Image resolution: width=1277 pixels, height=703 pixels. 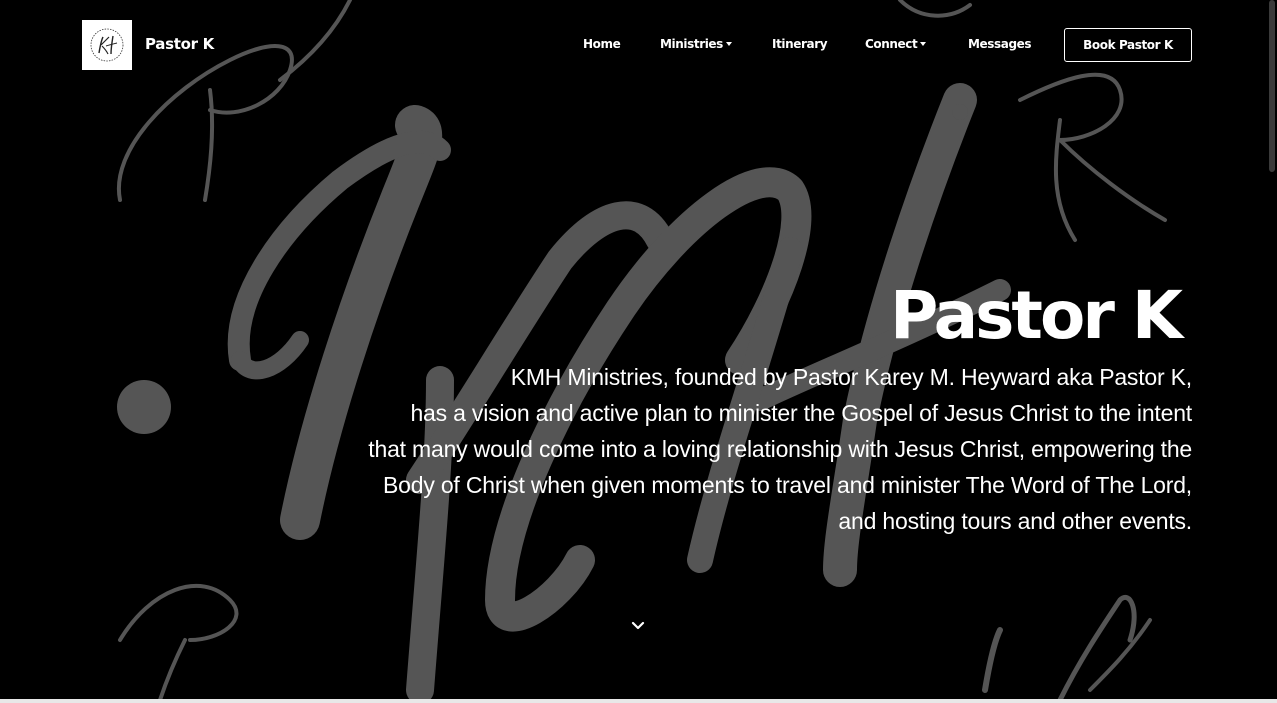 I want to click on nav-ministries-label: Ministries, so click(x=691, y=44).